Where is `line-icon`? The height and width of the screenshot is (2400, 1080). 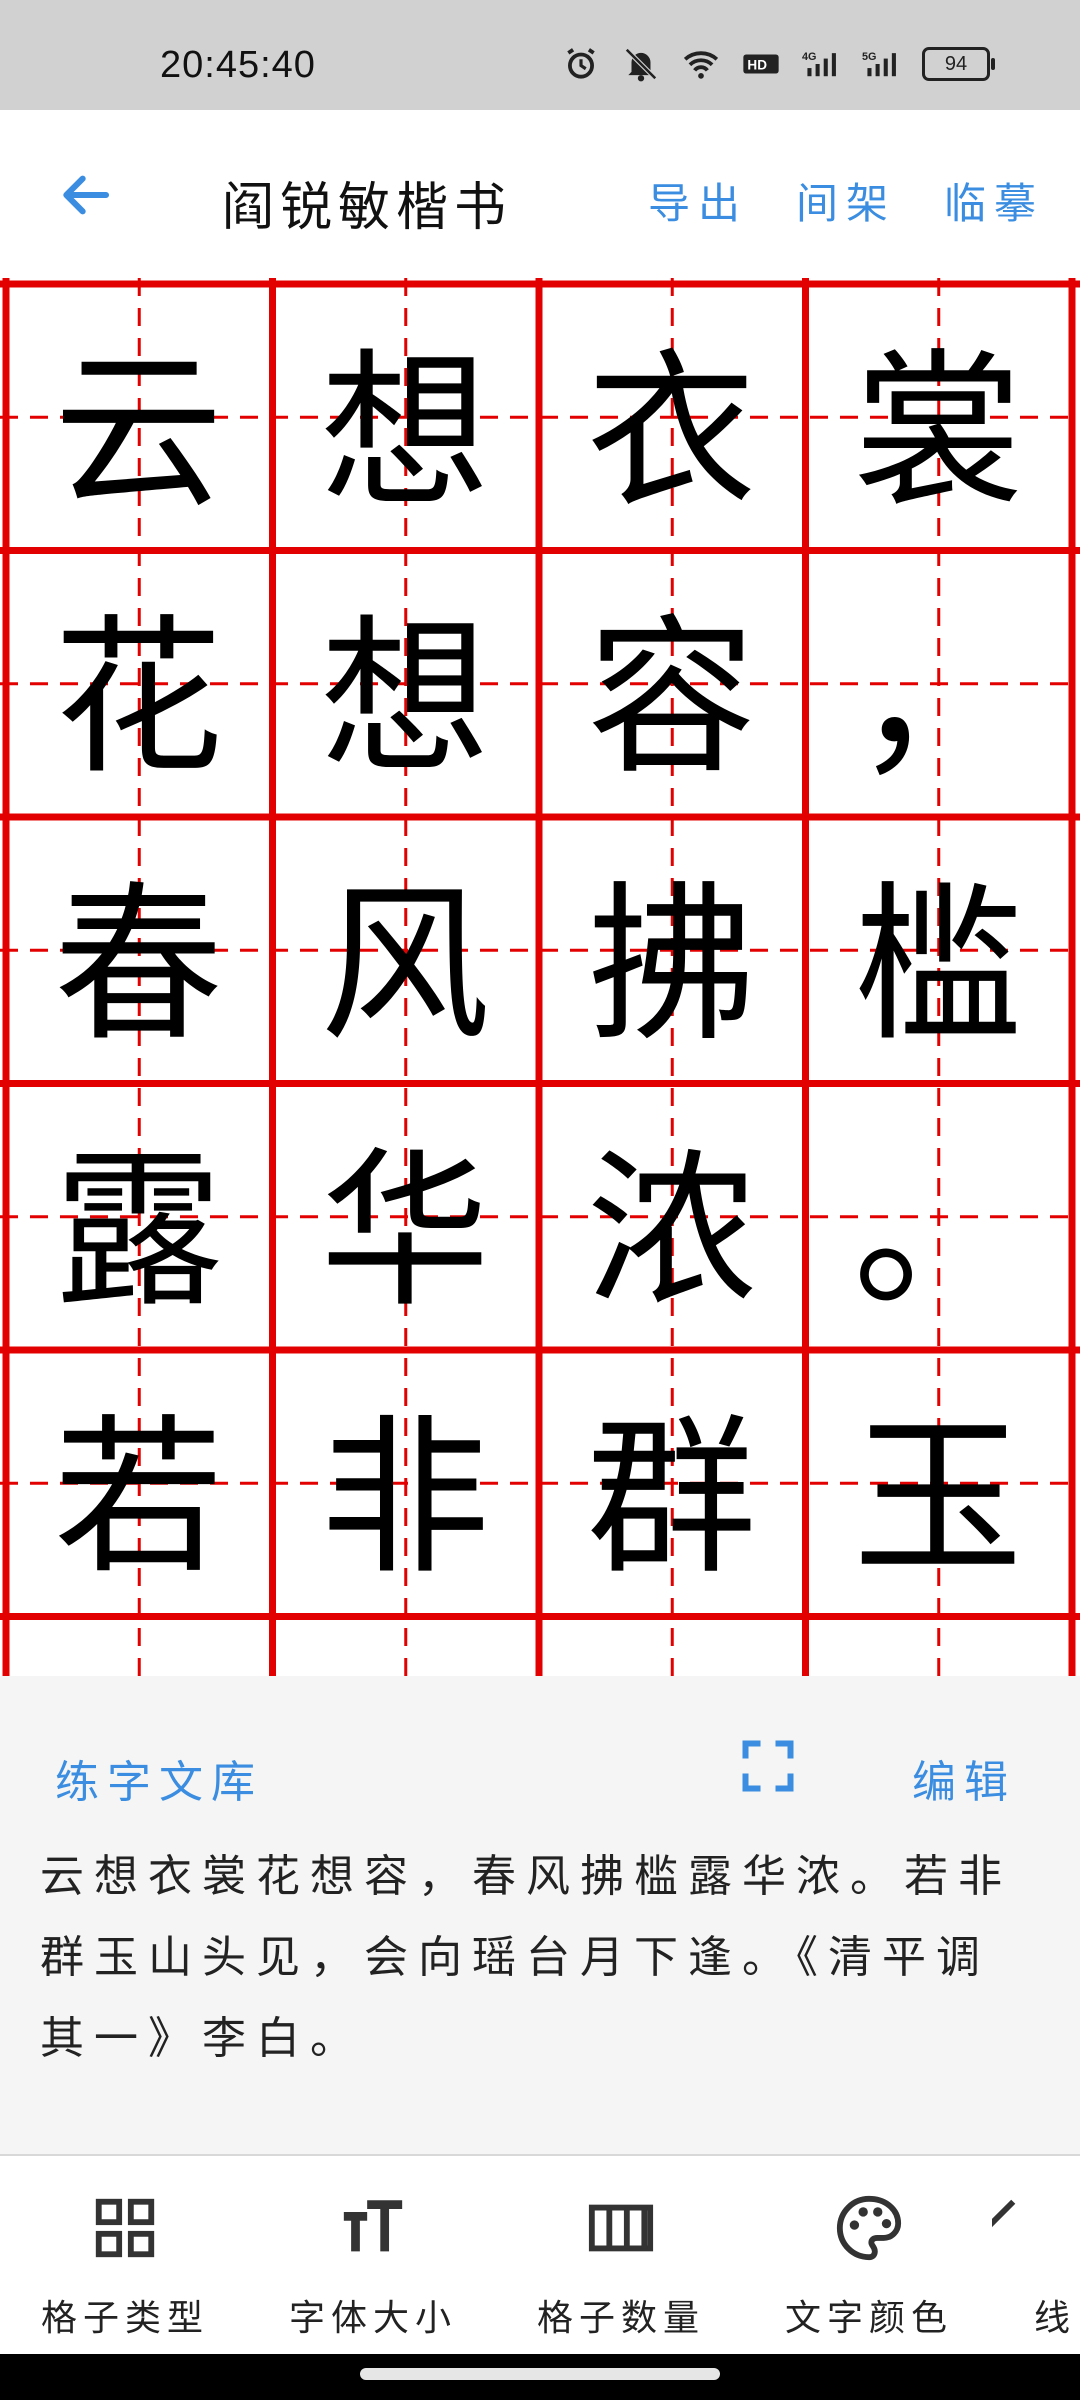 line-icon is located at coordinates (1004, 2213).